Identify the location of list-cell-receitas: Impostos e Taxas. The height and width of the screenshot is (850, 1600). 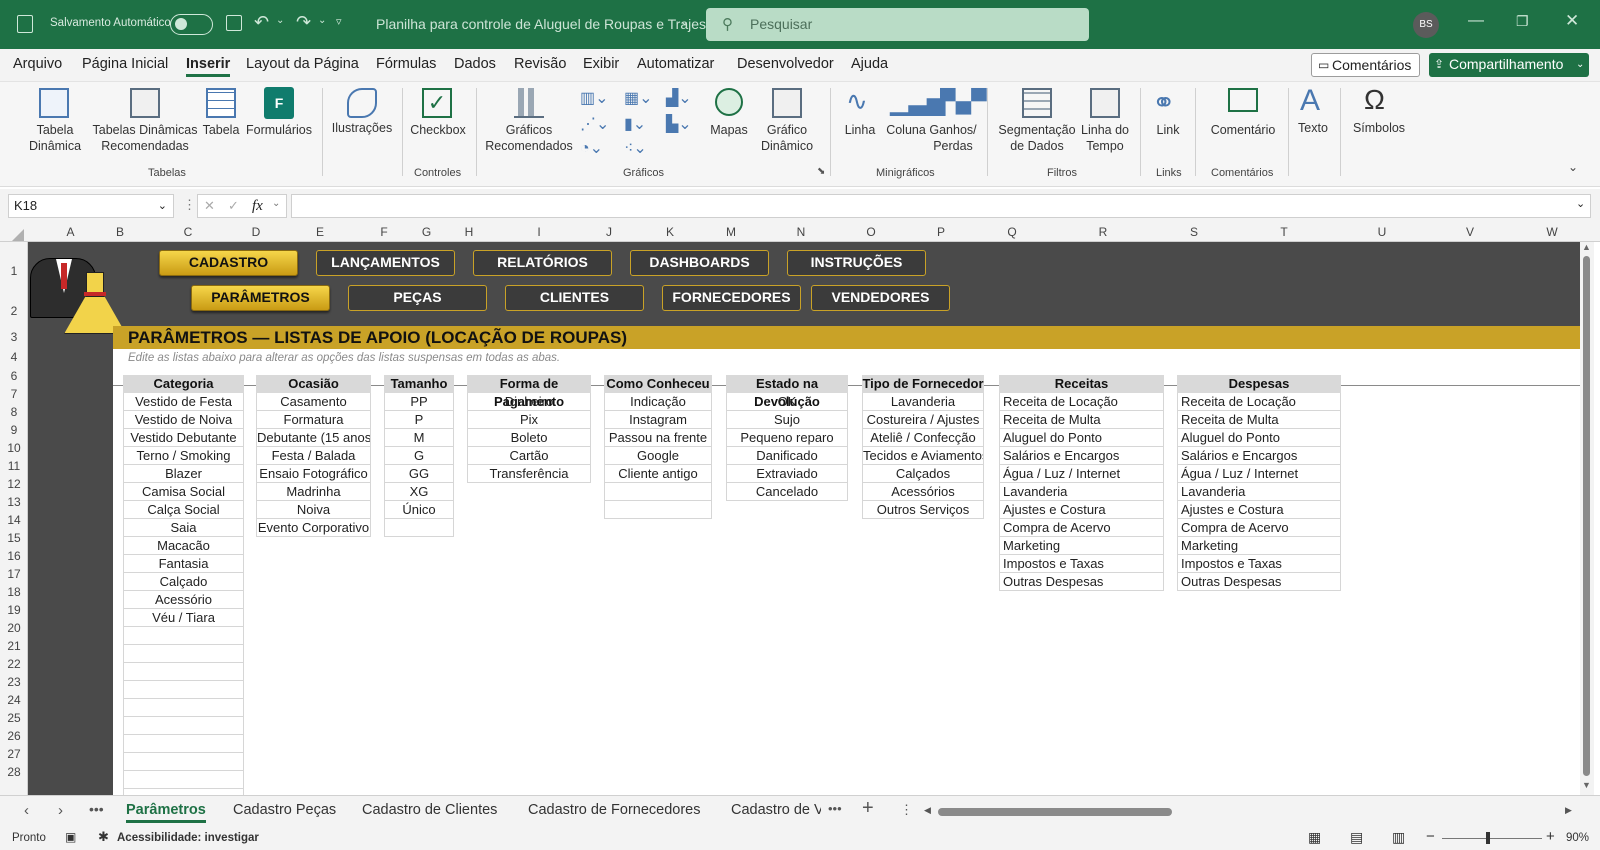
(1081, 564).